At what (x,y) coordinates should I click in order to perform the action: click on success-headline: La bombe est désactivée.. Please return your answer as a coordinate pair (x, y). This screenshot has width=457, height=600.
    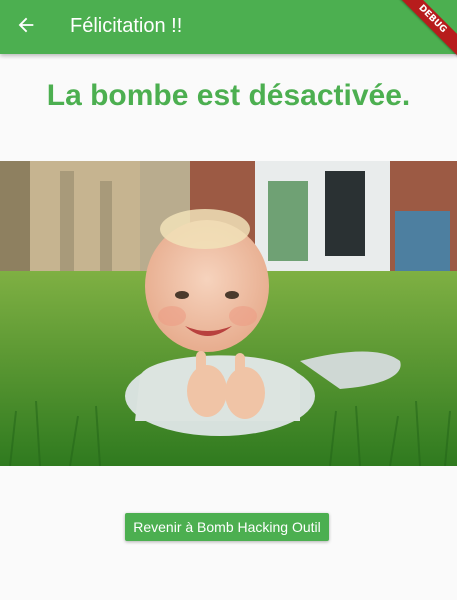
    Looking at the image, I should click on (228, 95).